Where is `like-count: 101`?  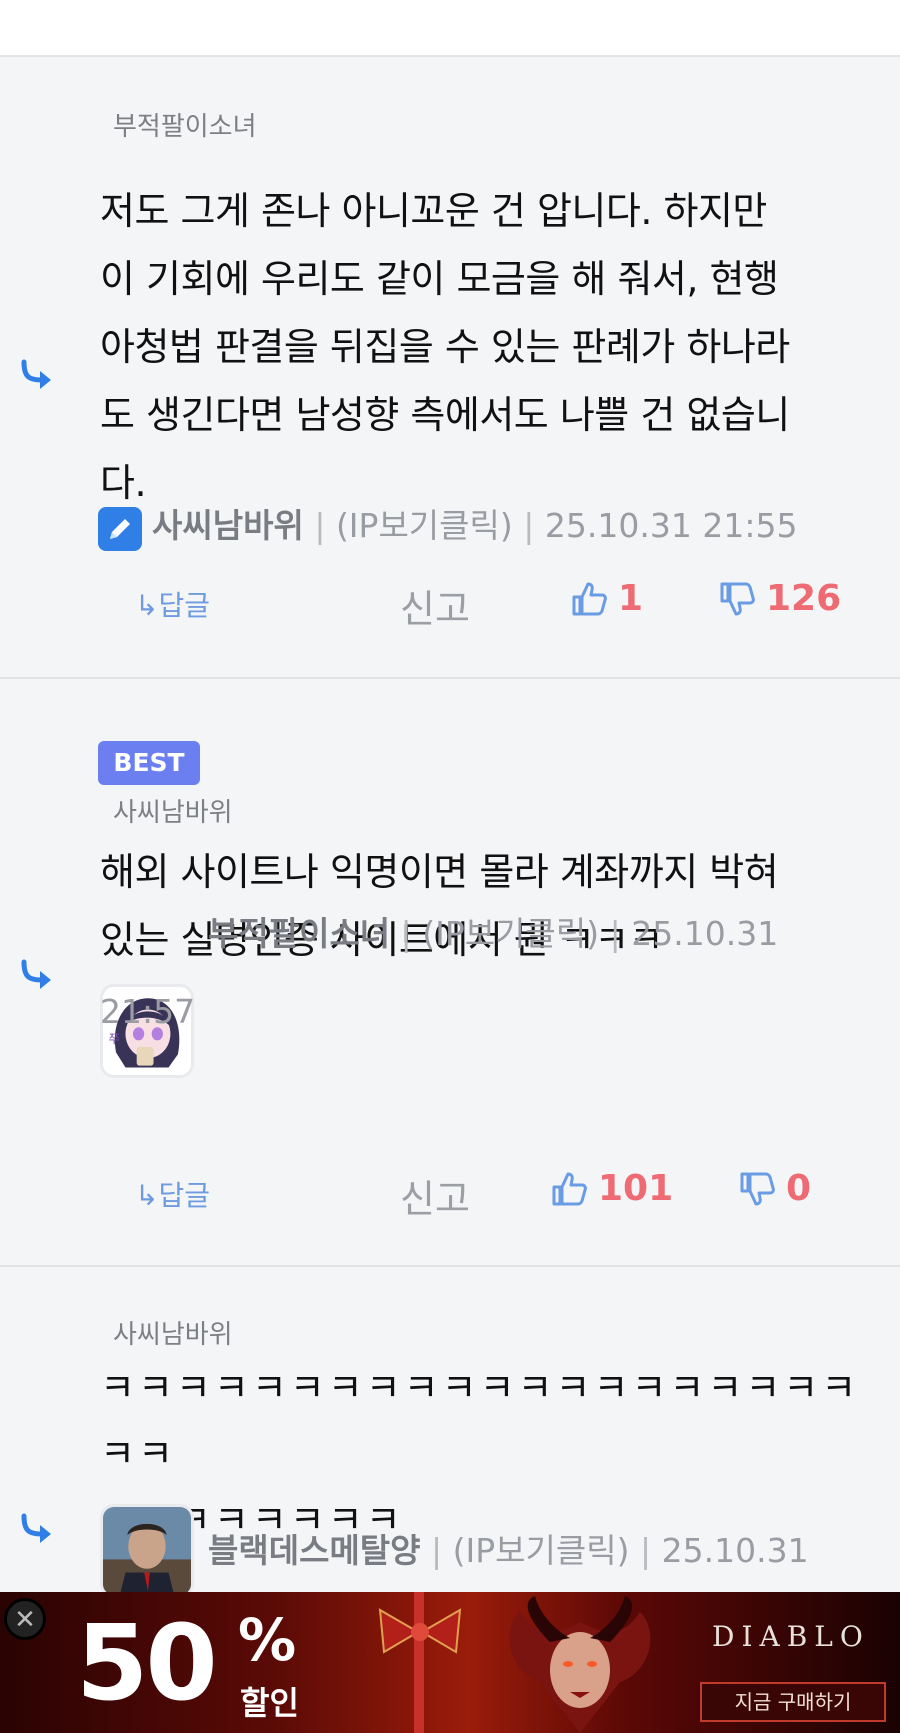
like-count: 101 is located at coordinates (636, 1188).